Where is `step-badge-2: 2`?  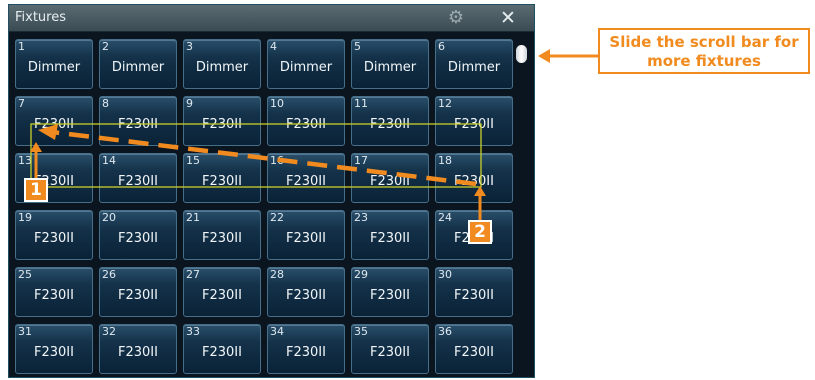
step-badge-2: 2 is located at coordinates (480, 232).